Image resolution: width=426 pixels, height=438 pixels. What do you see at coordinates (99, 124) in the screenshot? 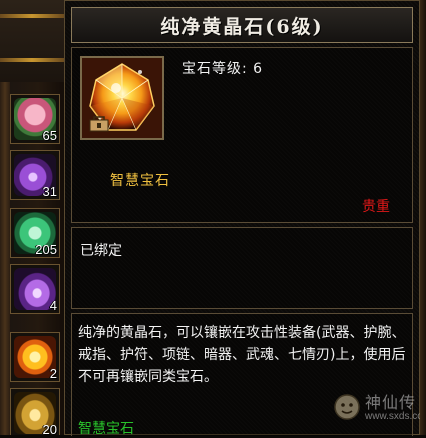
I see `bound-lock-icon` at bounding box center [99, 124].